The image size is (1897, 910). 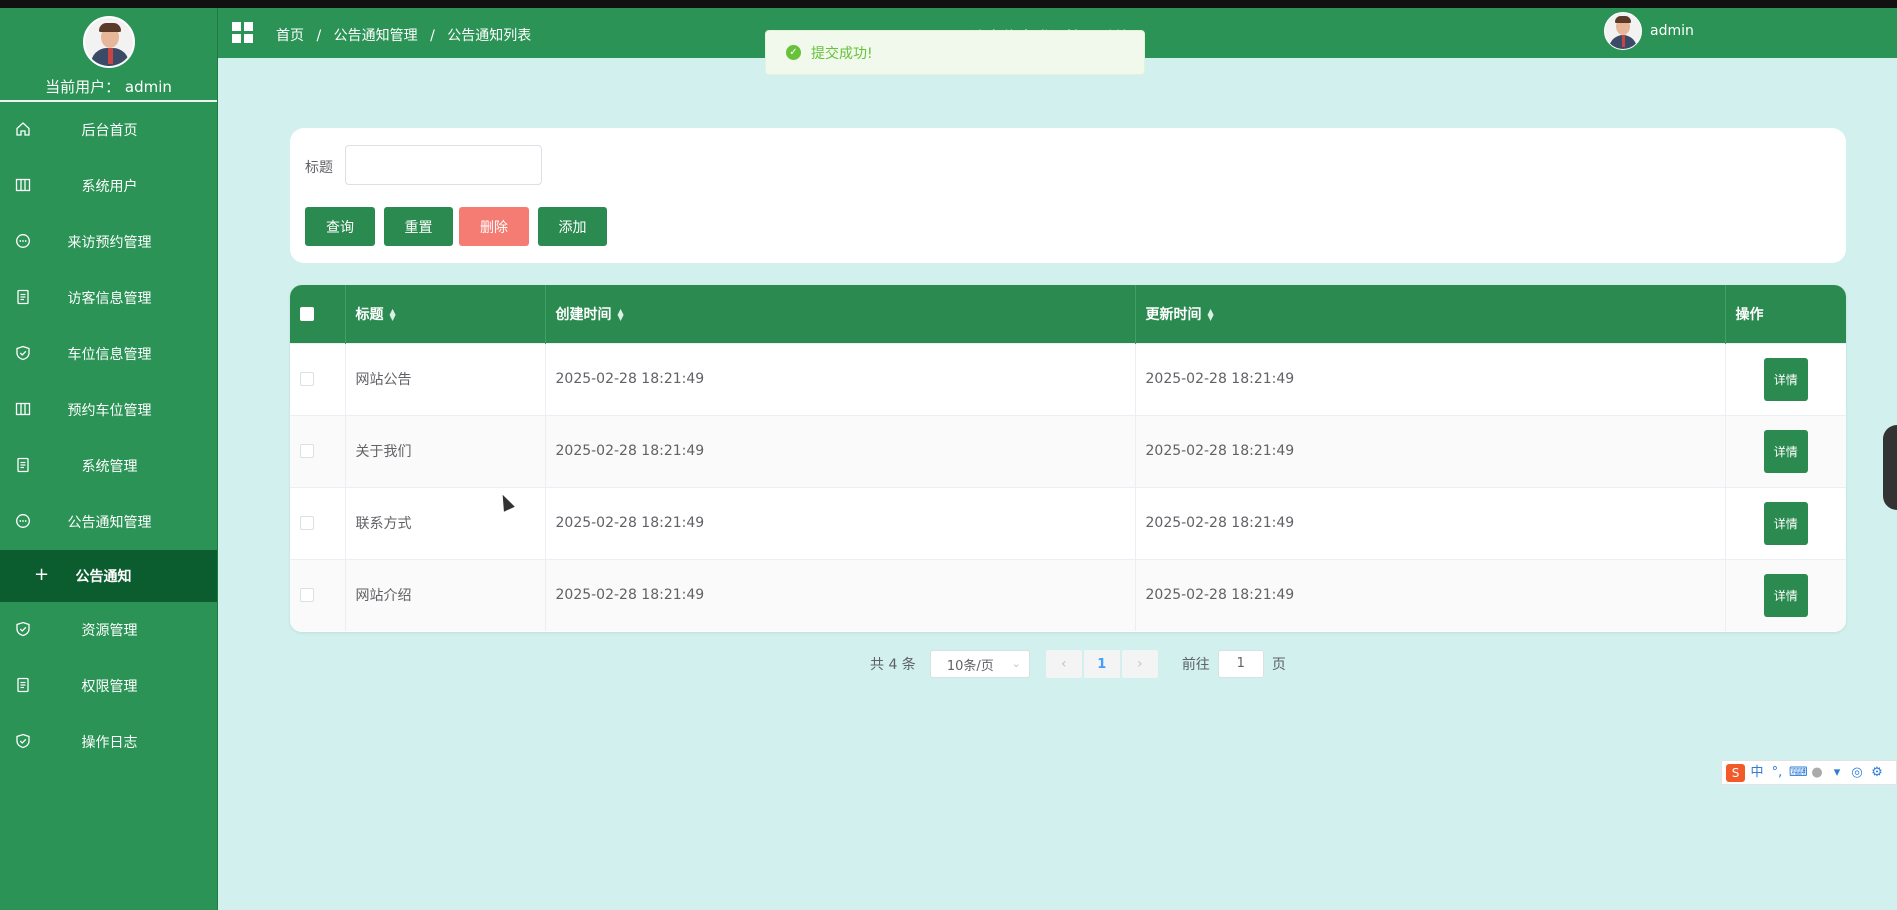 What do you see at coordinates (307, 313) in the screenshot?
I see `select-all-checkbox` at bounding box center [307, 313].